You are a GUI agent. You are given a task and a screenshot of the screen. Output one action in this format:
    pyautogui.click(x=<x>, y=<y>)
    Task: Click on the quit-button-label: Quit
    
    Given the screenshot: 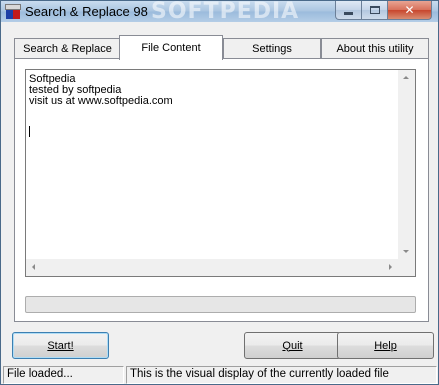 What is the action you would take?
    pyautogui.click(x=292, y=345)
    